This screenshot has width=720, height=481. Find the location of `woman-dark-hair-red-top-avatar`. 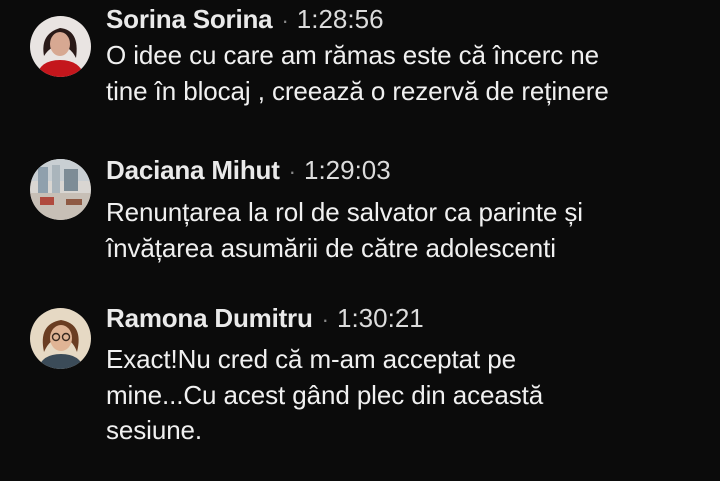

woman-dark-hair-red-top-avatar is located at coordinates (60, 46).